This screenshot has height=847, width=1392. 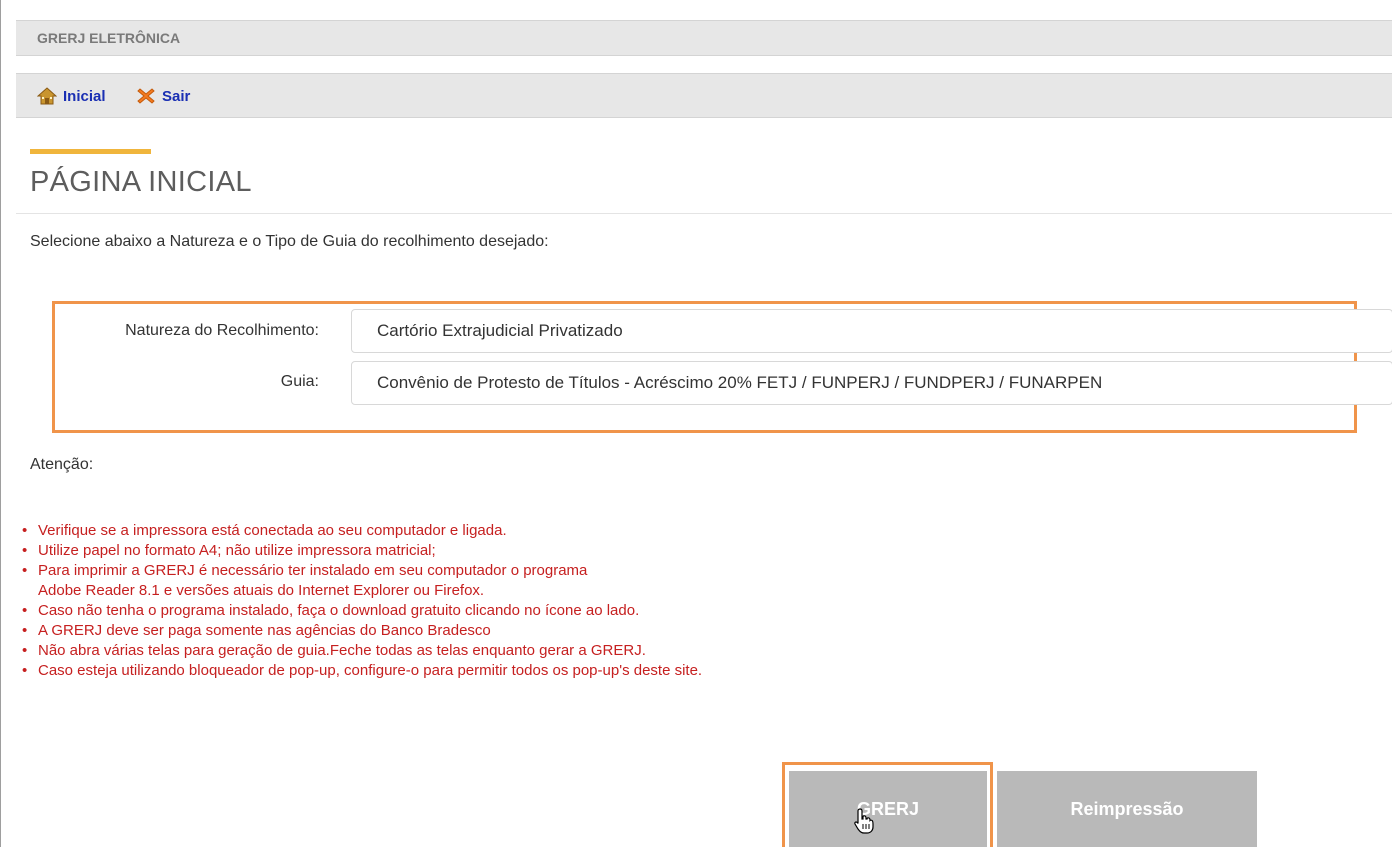 I want to click on hand-pointer-icon, so click(x=864, y=821).